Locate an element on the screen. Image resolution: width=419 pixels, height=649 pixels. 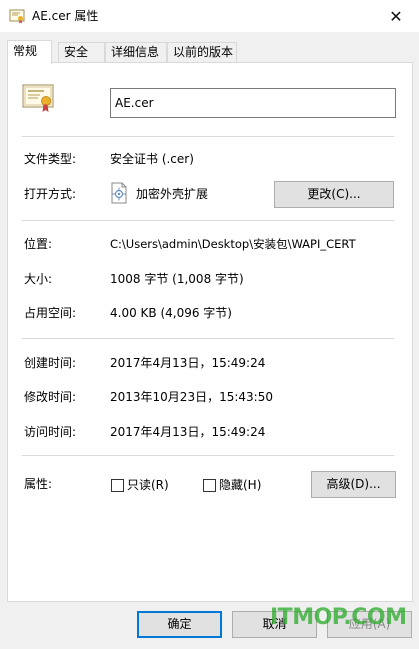
tab-details: 详细信息 is located at coordinates (136, 52).